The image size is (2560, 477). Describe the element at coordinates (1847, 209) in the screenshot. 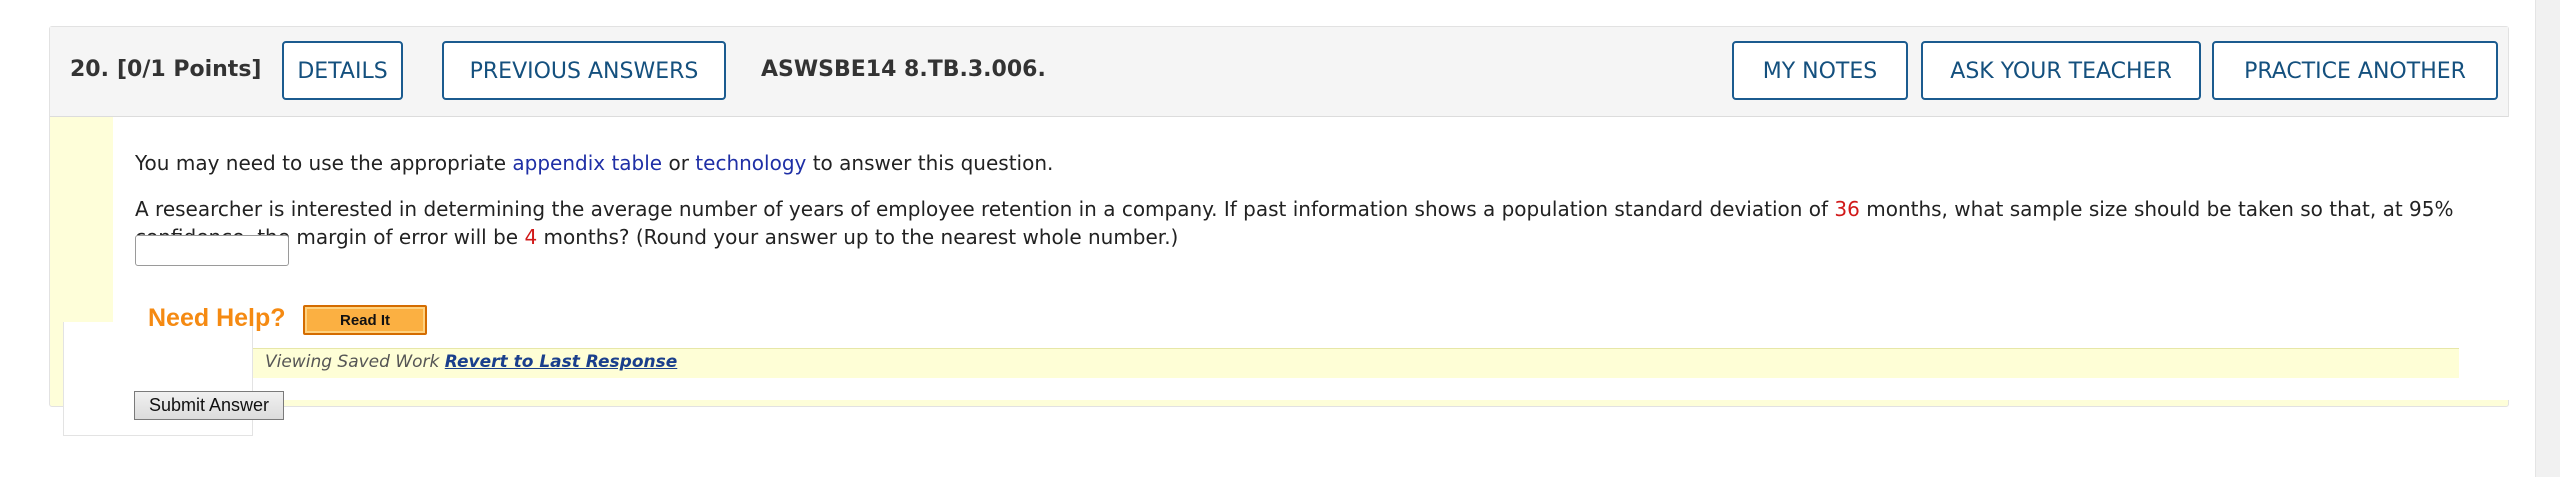

I see `std-dev-value: 36` at that location.